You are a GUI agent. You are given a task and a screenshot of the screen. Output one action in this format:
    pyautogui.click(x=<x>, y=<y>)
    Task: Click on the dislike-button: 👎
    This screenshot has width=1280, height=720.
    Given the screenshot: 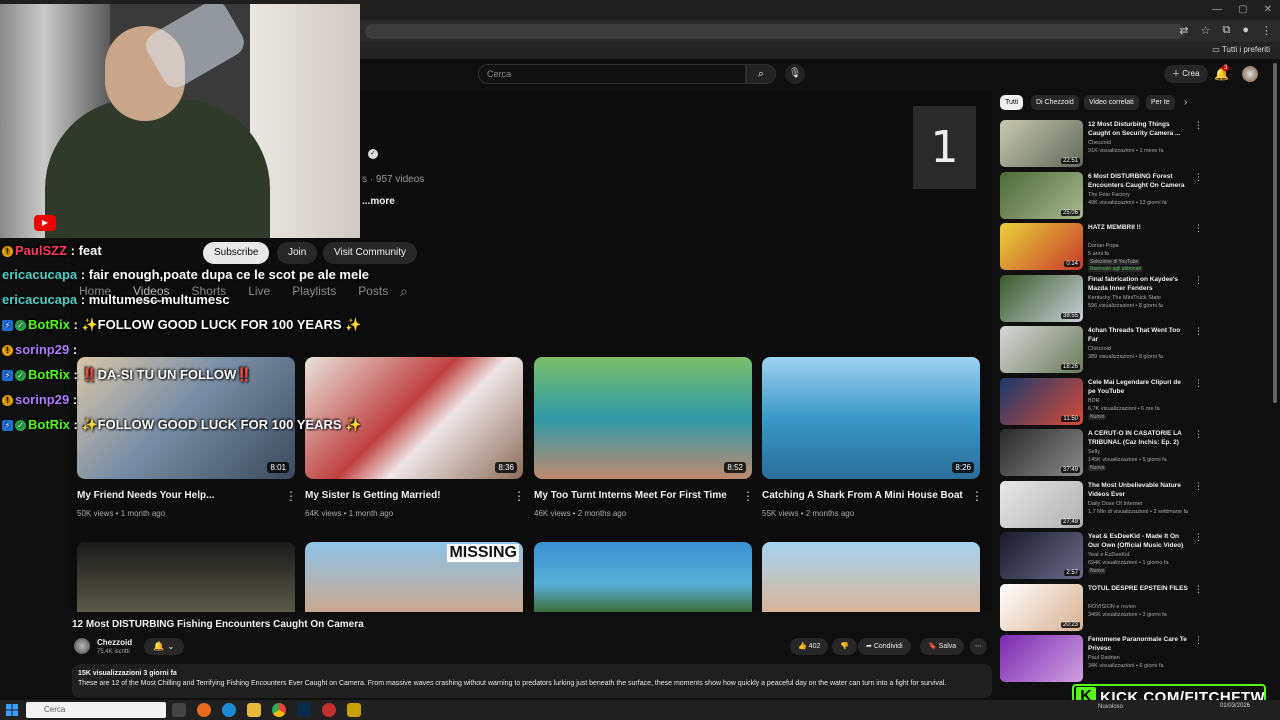 What is the action you would take?
    pyautogui.click(x=844, y=646)
    